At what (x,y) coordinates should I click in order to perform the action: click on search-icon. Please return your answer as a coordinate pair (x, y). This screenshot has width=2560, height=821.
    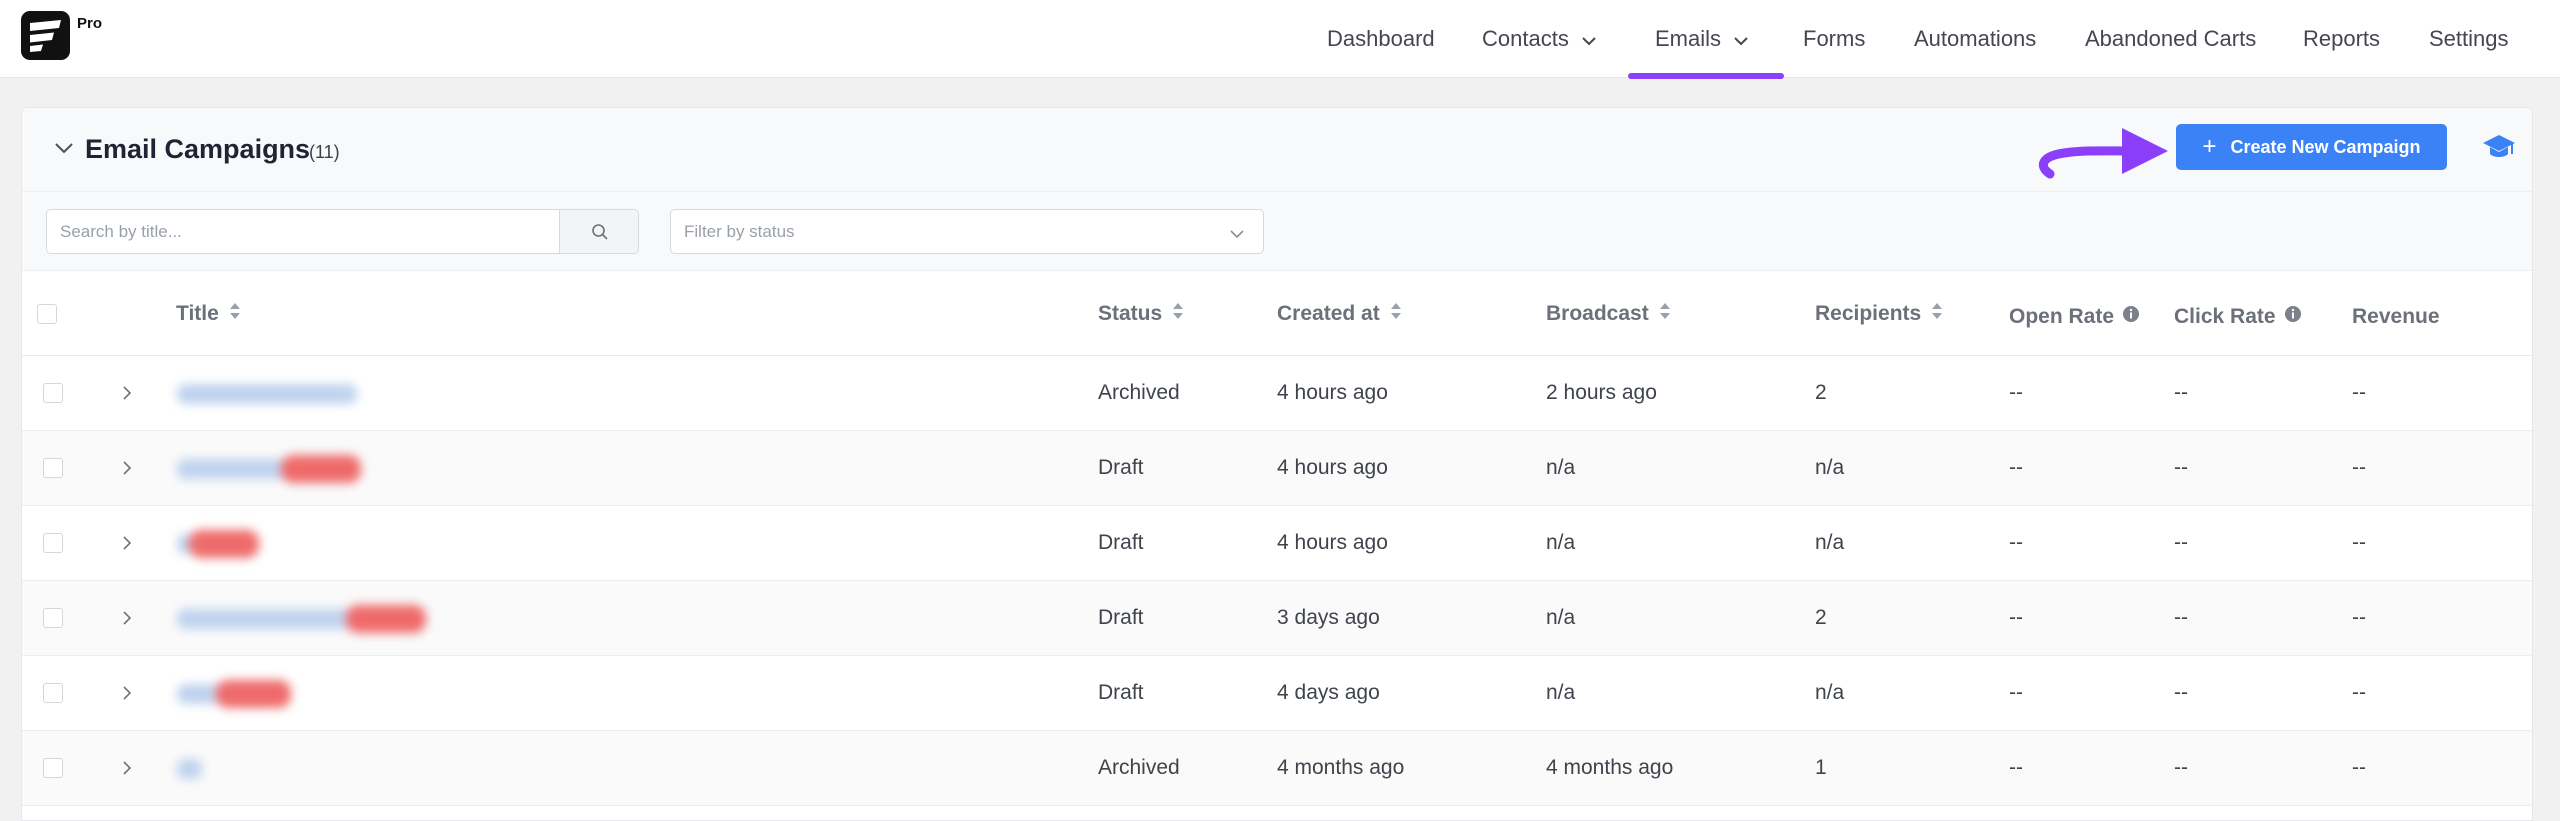
    Looking at the image, I should click on (599, 231).